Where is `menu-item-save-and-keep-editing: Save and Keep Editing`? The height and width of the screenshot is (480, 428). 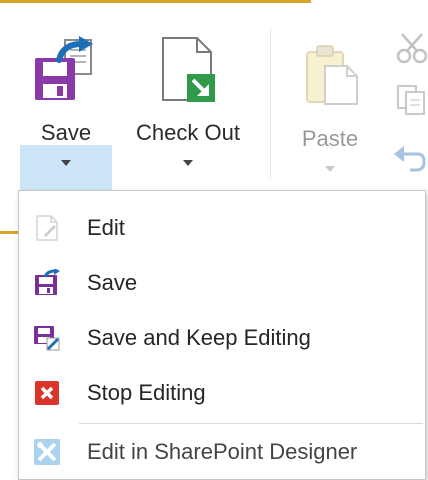
menu-item-save-and-keep-editing: Save and Keep Editing is located at coordinates (222, 338).